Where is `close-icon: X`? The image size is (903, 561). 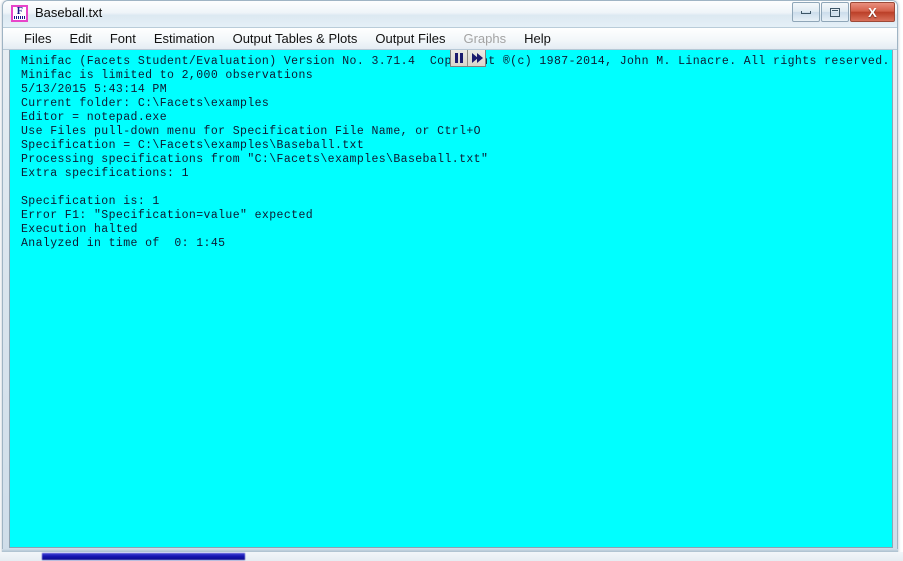
close-icon: X is located at coordinates (872, 12).